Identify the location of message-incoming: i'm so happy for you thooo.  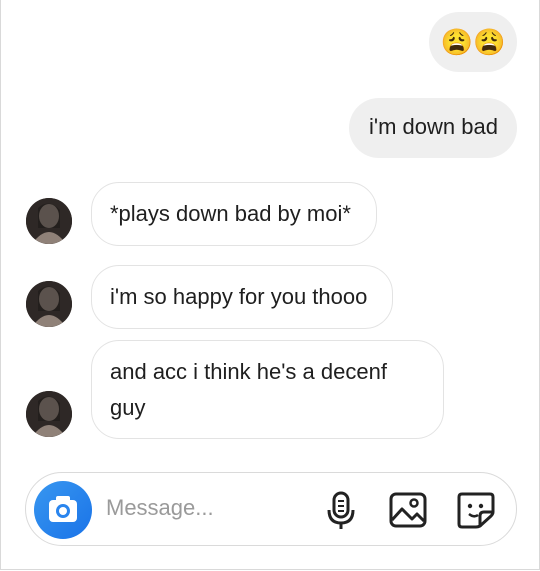
(242, 297).